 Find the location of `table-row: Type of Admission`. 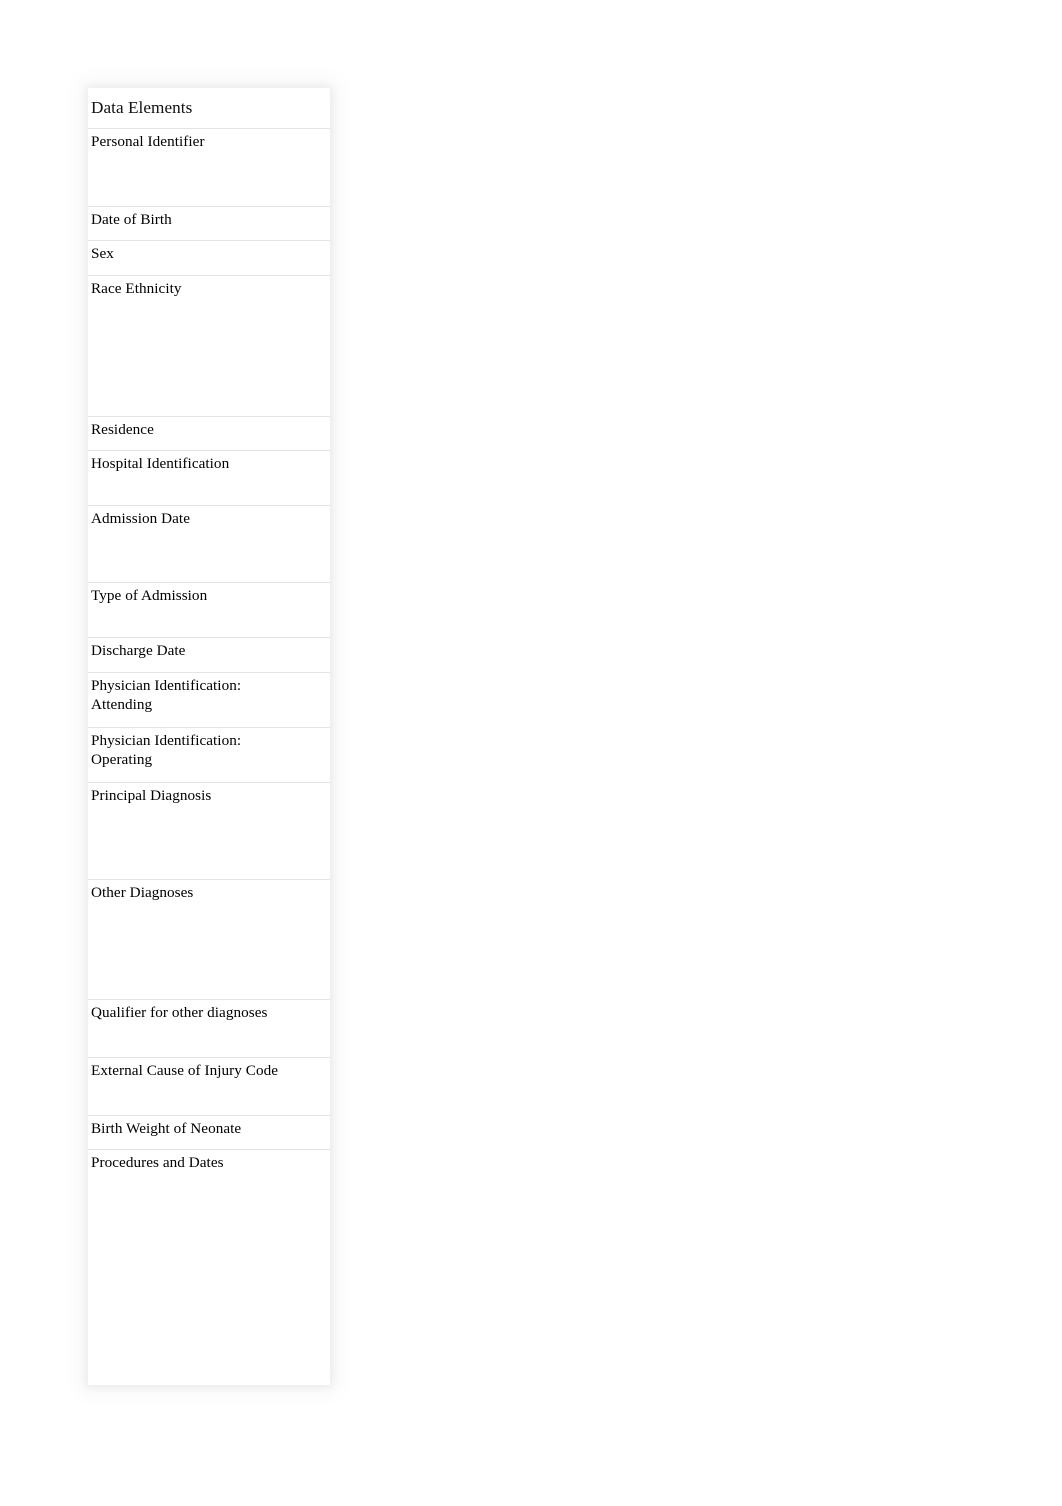

table-row: Type of Admission is located at coordinates (209, 609).